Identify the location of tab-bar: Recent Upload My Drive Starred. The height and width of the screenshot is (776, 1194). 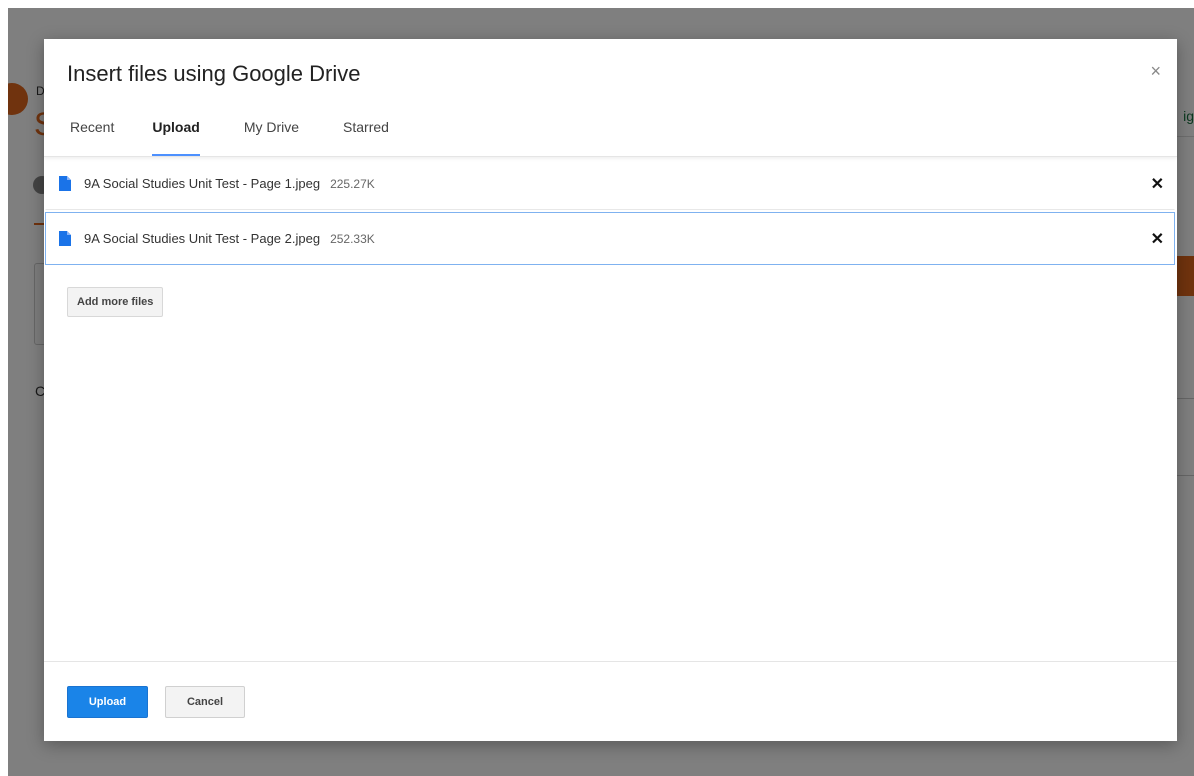
(216, 133).